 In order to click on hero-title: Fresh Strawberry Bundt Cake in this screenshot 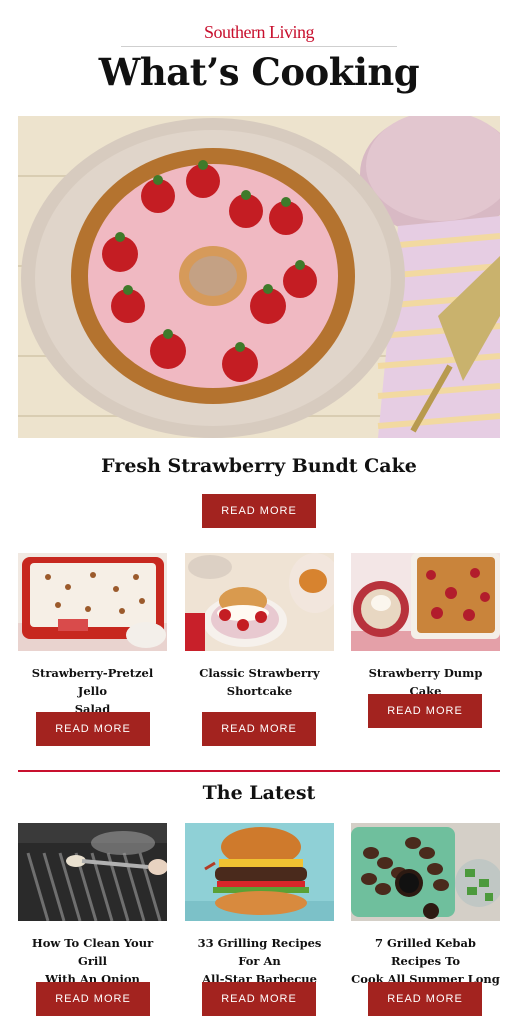, I will do `click(259, 466)`.